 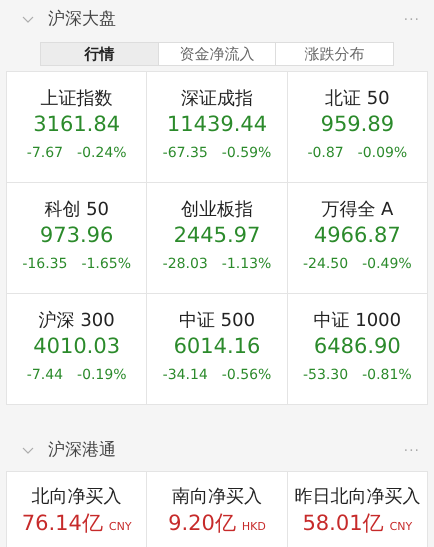 What do you see at coordinates (217, 346) in the screenshot?
I see `index-value: 6014.16` at bounding box center [217, 346].